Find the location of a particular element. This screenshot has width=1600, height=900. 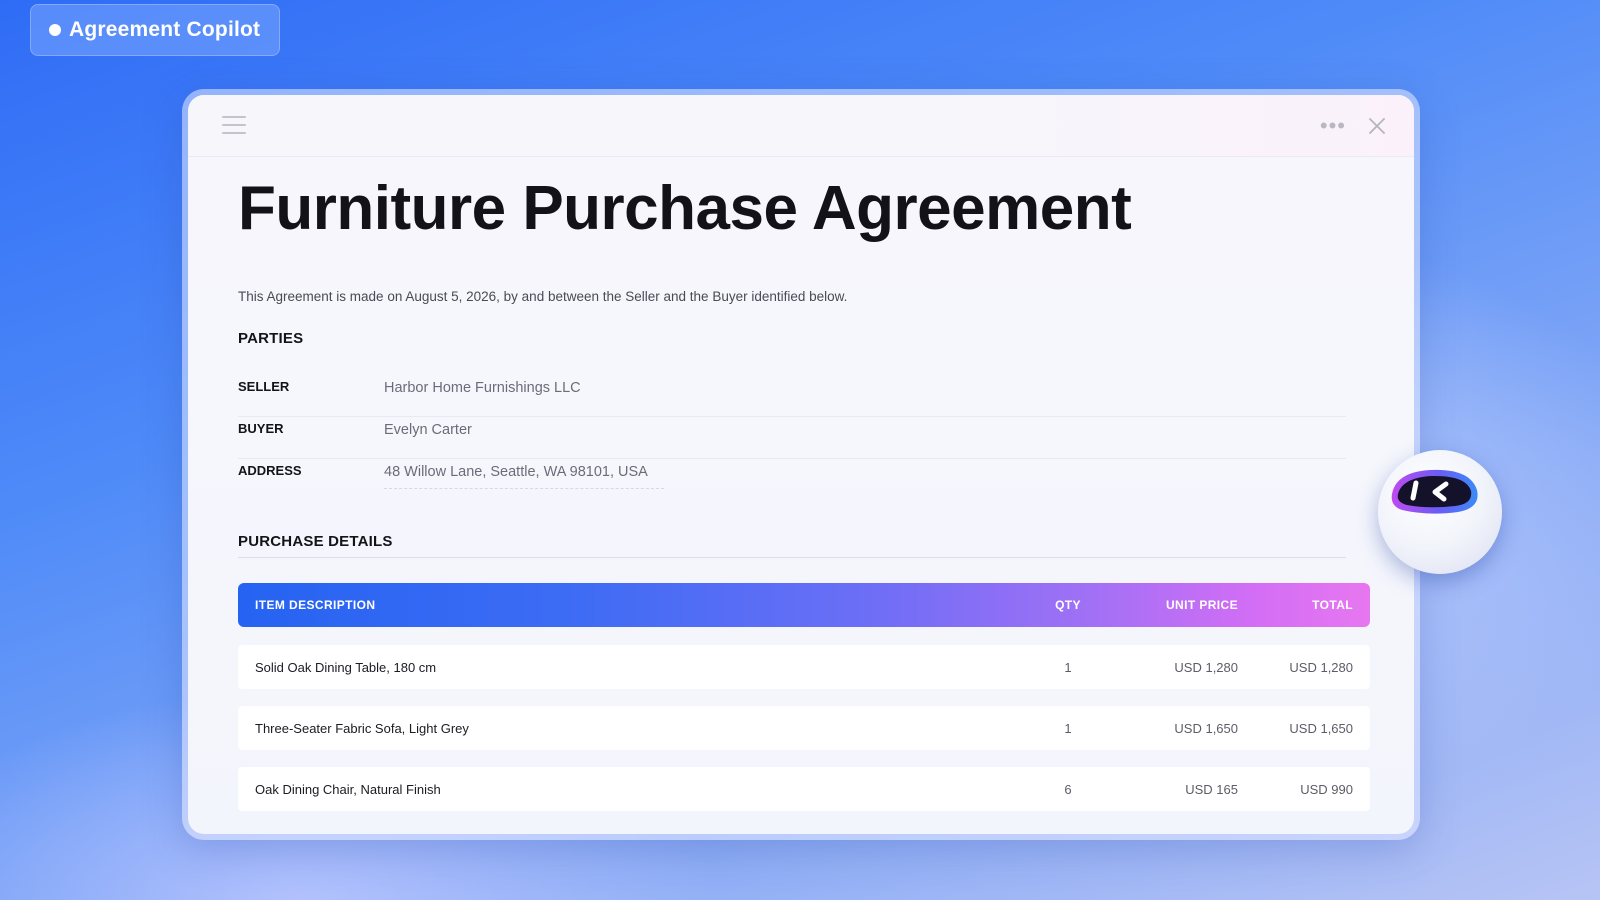

party-value: 48 Willow Lane, Seattle, WA 98101, USA is located at coordinates (516, 469).